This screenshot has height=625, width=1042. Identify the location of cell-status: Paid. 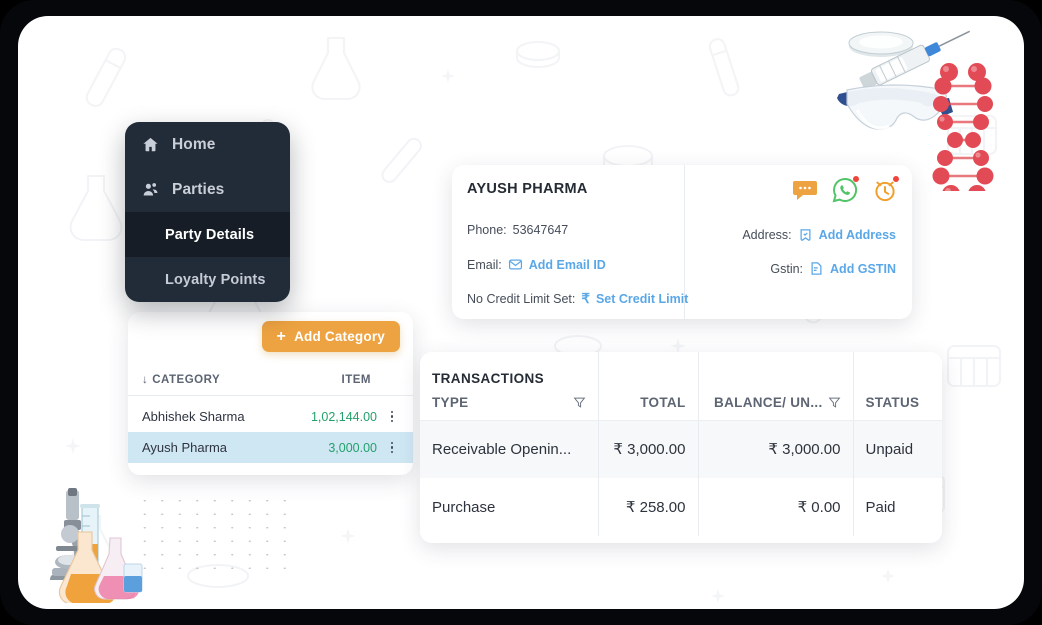
(897, 507).